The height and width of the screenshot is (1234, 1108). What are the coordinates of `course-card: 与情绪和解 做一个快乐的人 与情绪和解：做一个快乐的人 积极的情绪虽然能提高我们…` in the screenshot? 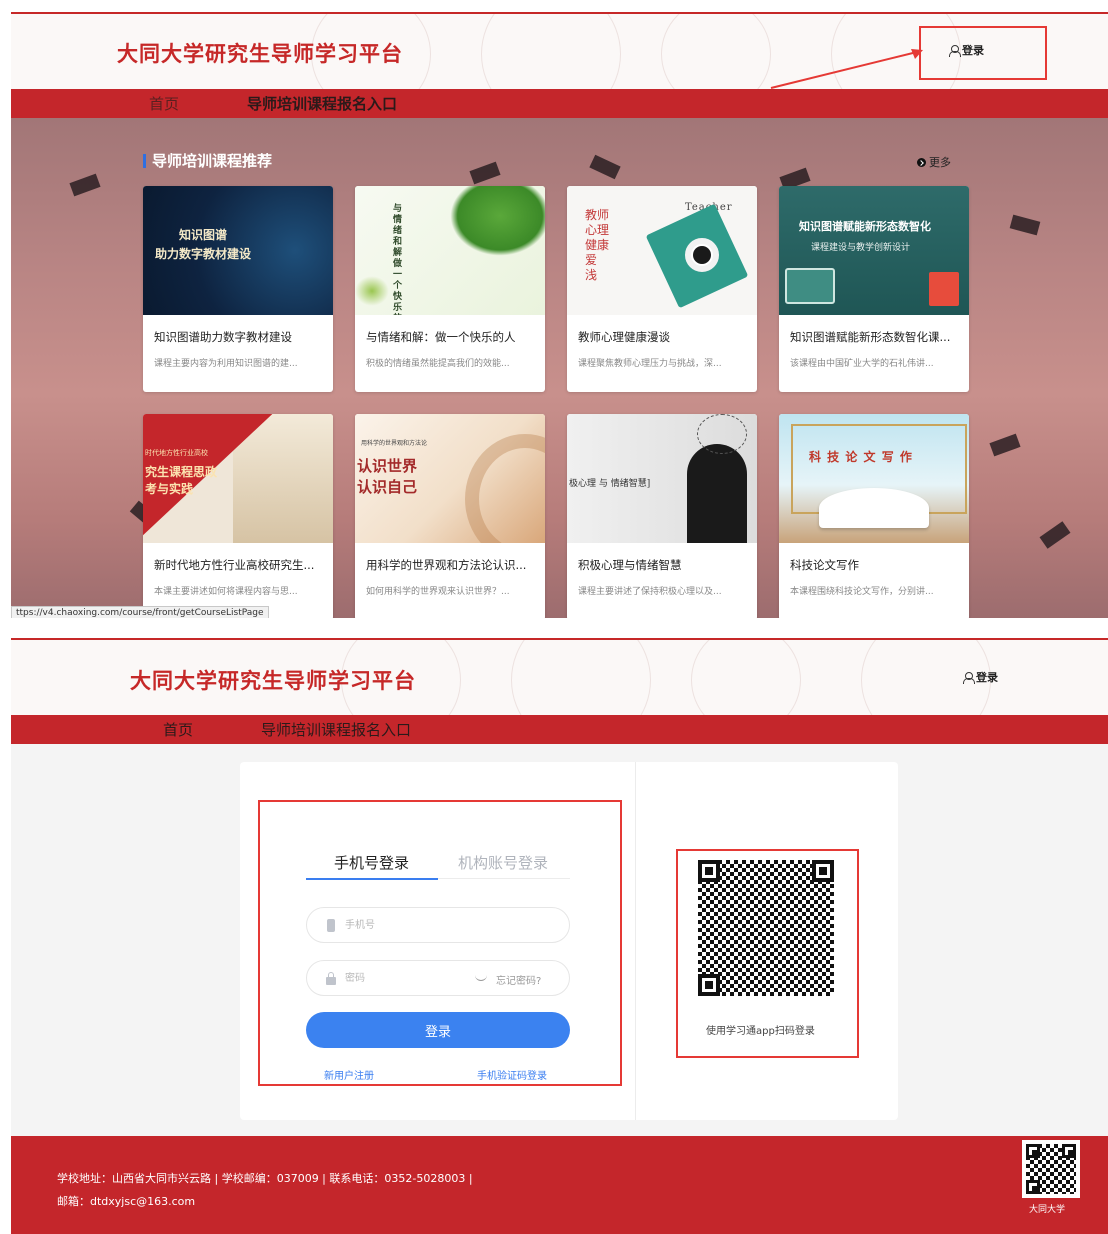 It's located at (450, 289).